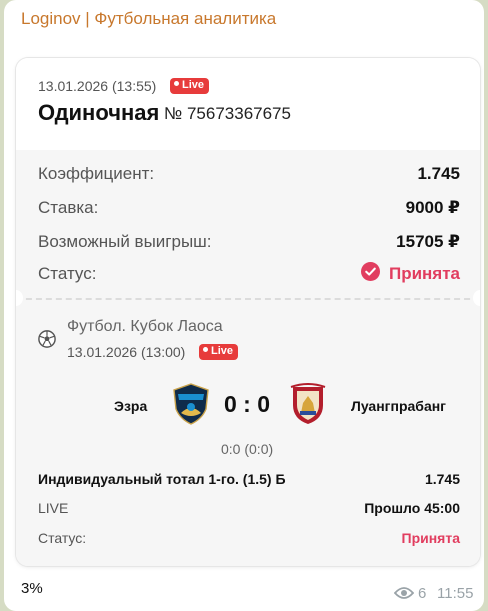  Describe the element at coordinates (126, 352) in the screenshot. I see `event-datetime: 13.01.2026 (13:00)` at that location.